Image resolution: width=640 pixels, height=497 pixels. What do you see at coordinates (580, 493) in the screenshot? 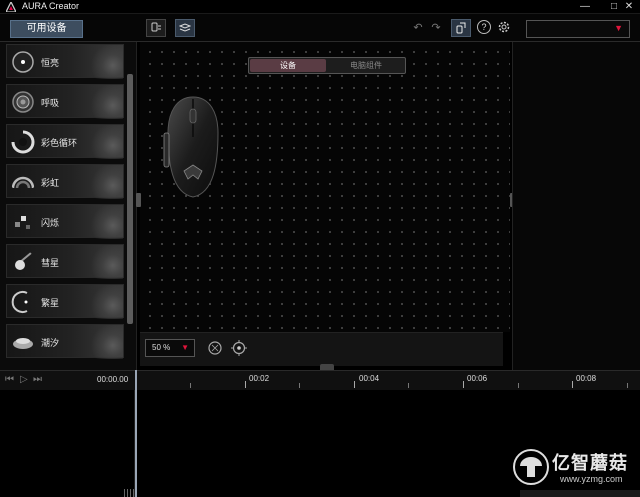
I see `timeline-scrollbar` at bounding box center [580, 493].